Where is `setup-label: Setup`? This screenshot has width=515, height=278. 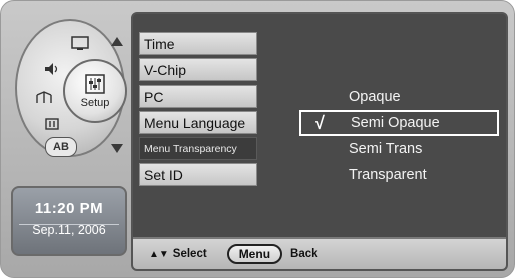
setup-label: Setup is located at coordinates (95, 103).